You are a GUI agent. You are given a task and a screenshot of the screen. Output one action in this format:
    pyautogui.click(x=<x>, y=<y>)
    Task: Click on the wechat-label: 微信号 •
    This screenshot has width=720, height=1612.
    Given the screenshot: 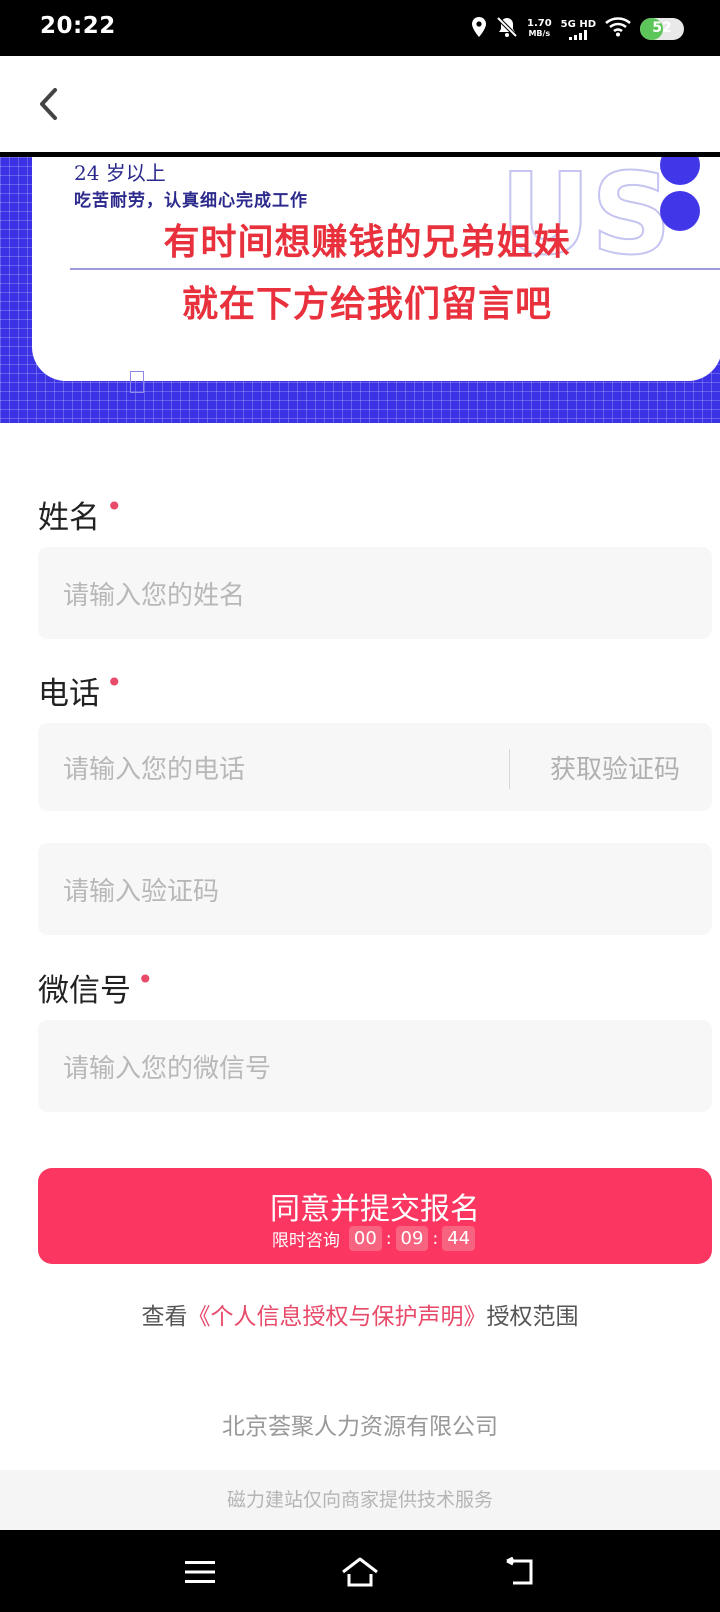 What is the action you would take?
    pyautogui.click(x=96, y=986)
    